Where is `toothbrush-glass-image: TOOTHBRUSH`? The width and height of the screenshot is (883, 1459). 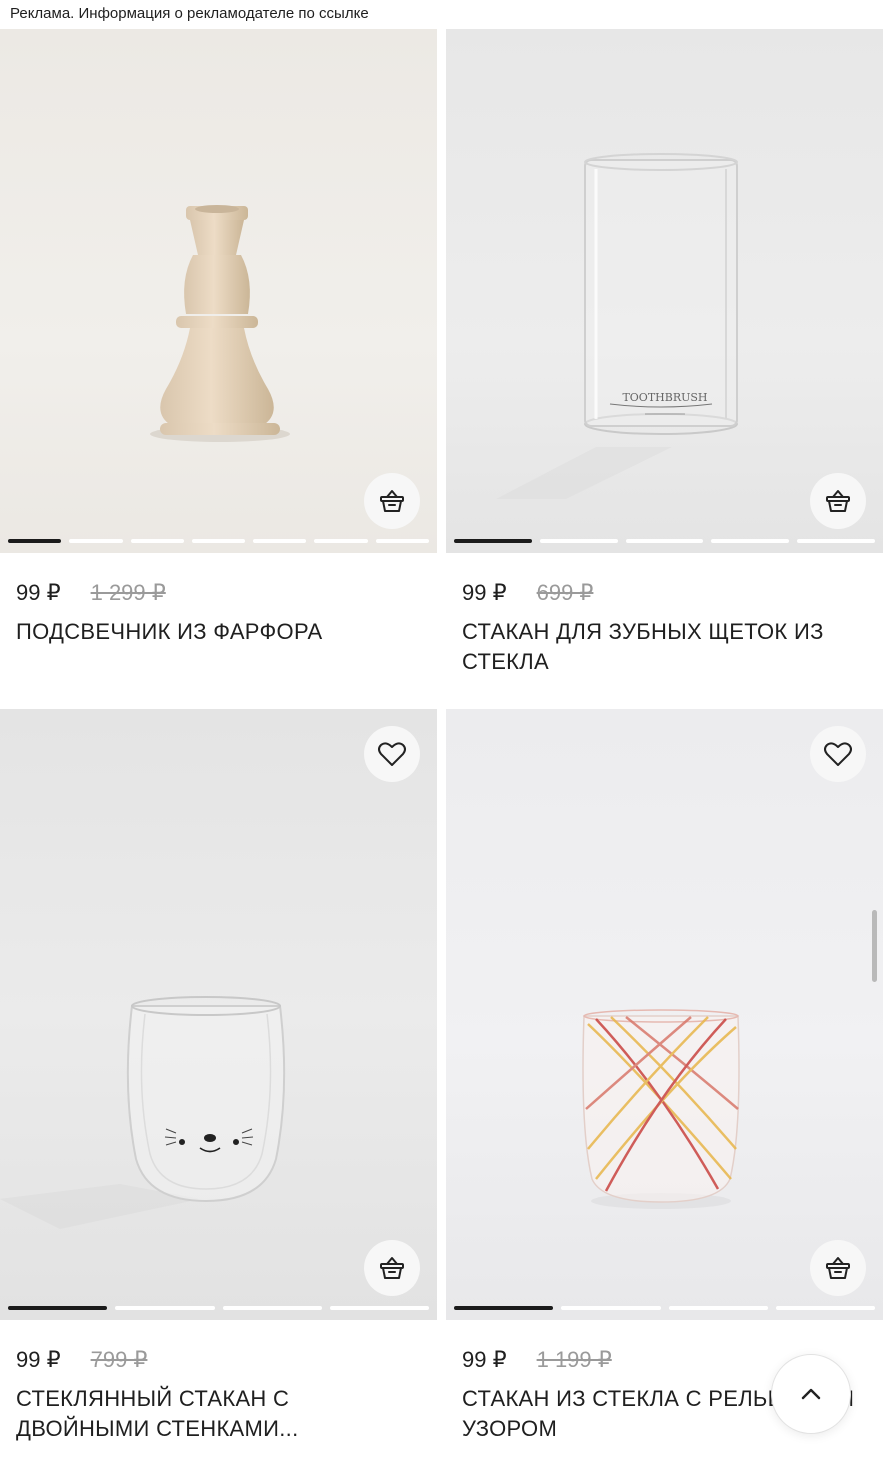
toothbrush-glass-image: TOOTHBRUSH is located at coordinates (617, 326).